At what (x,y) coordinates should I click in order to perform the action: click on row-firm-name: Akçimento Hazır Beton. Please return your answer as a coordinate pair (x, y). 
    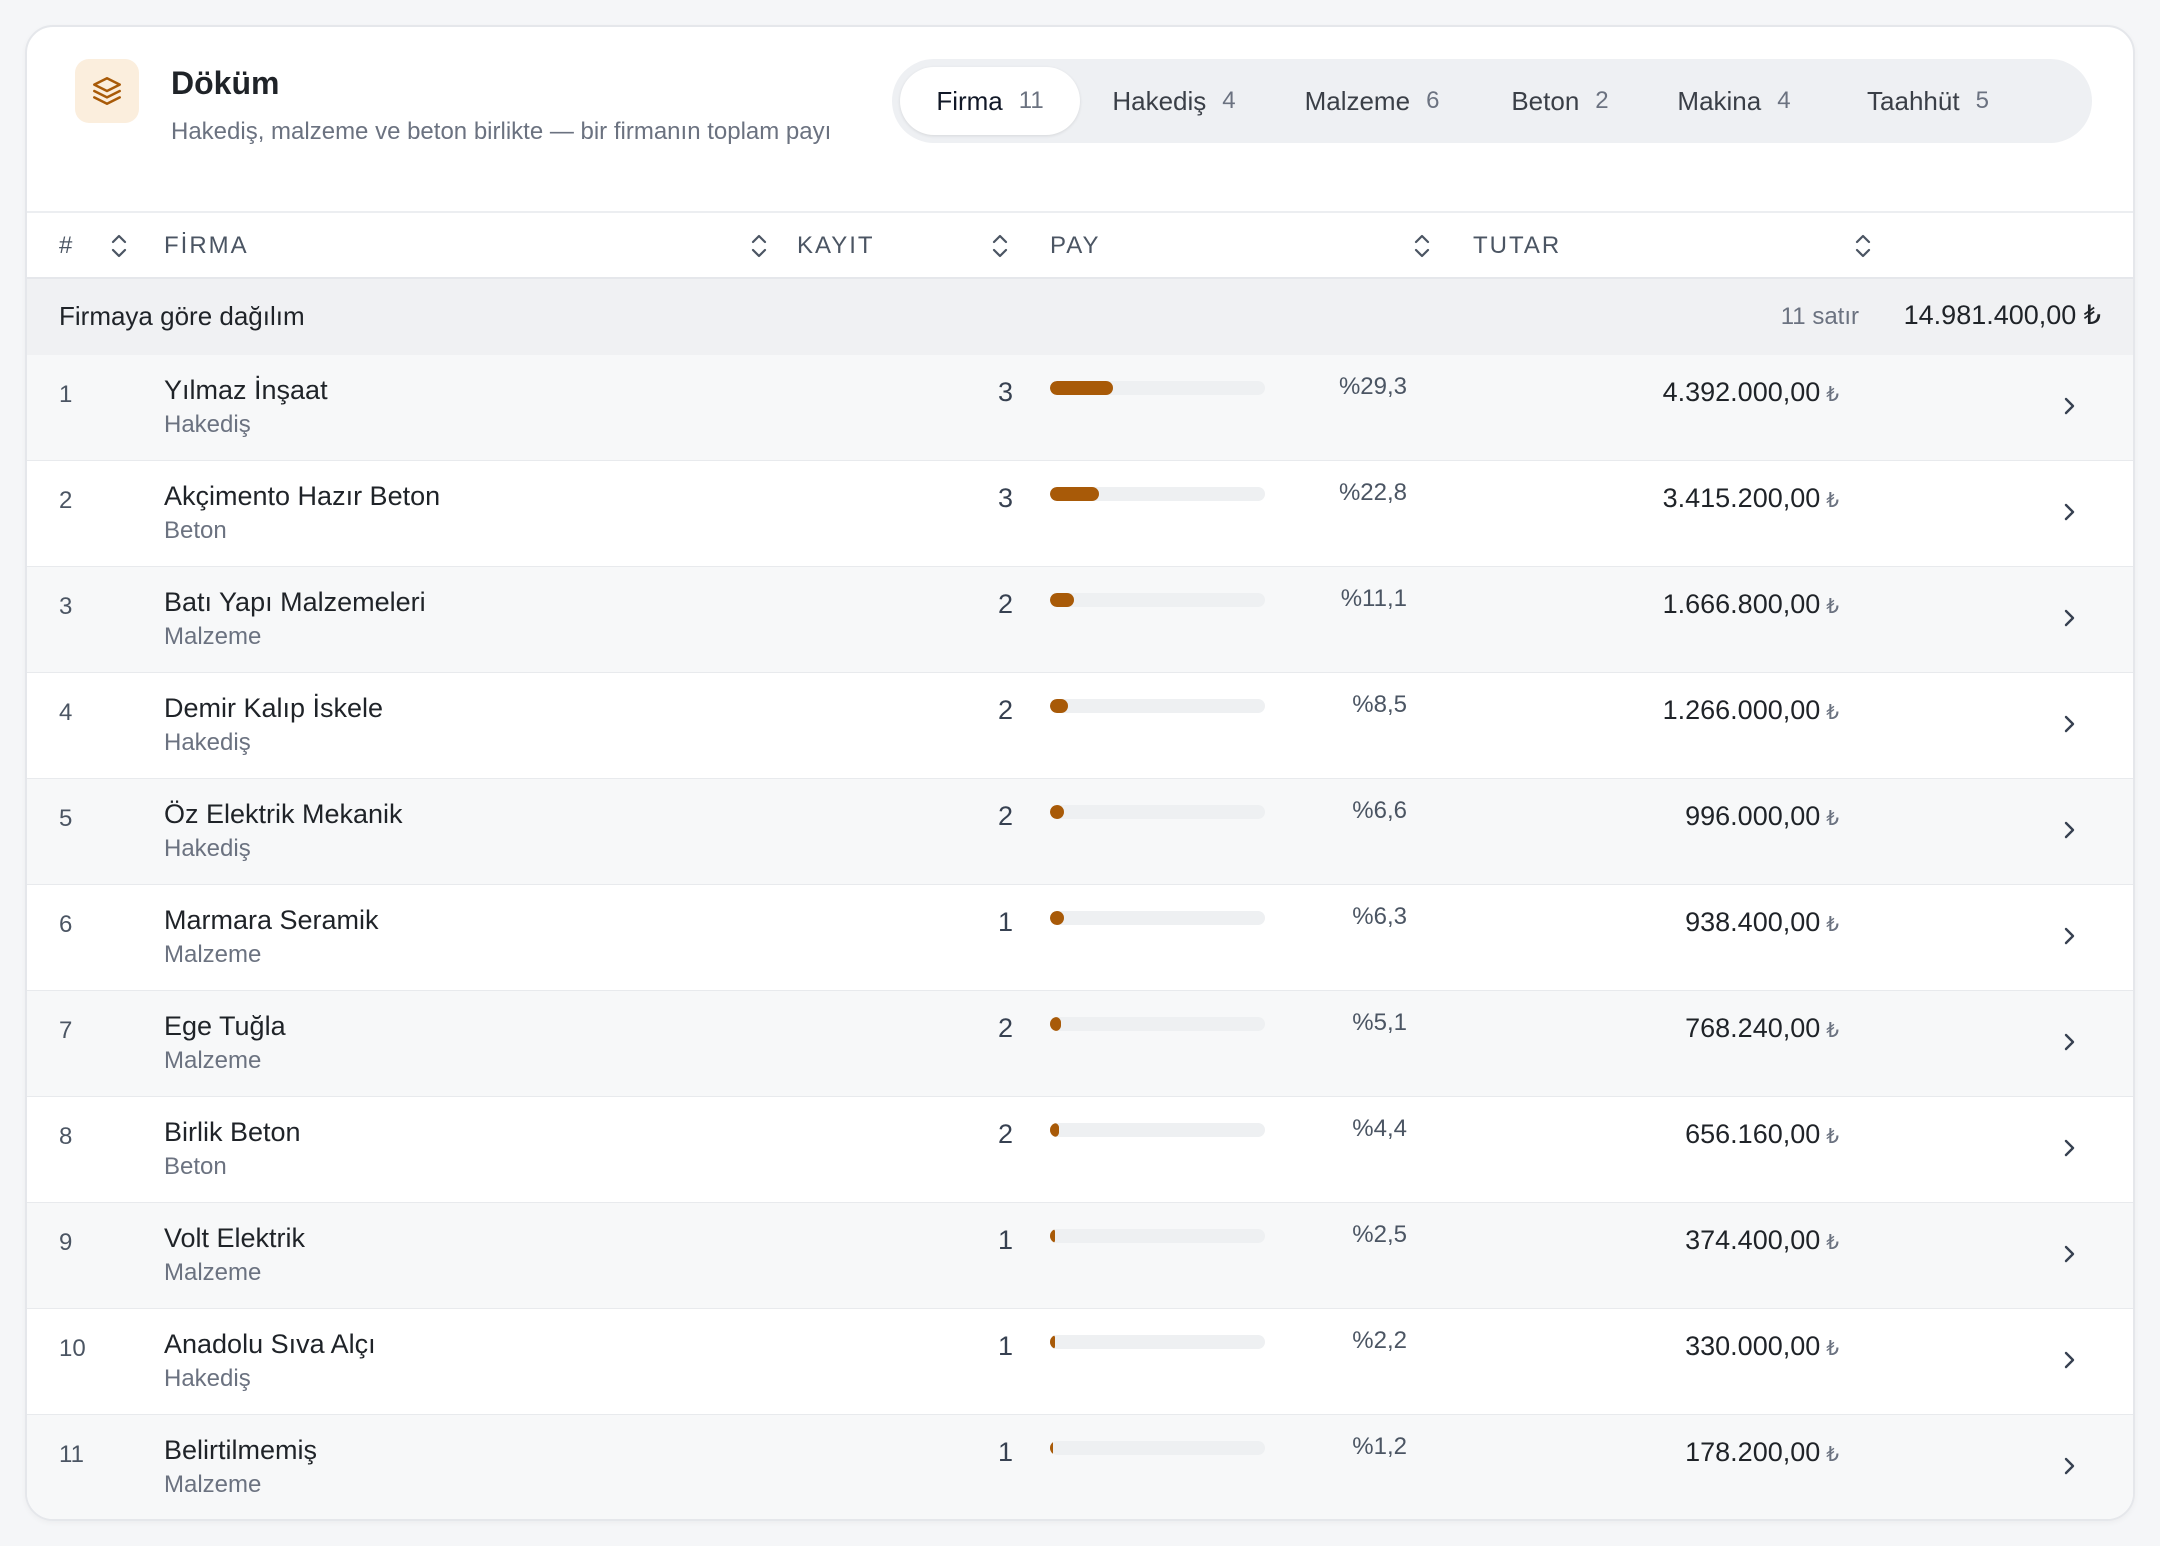
    Looking at the image, I should click on (302, 496).